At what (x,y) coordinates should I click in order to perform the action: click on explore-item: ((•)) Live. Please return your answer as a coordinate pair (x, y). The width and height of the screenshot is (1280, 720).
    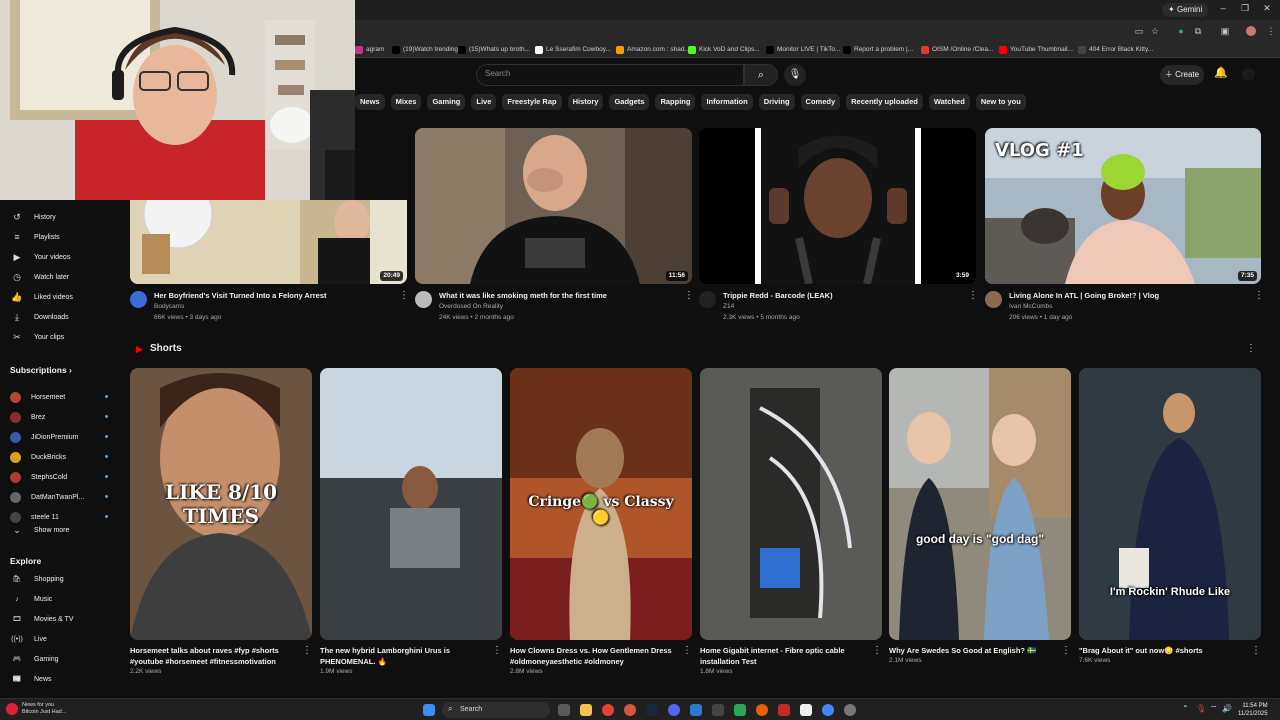
    Looking at the image, I should click on (28, 639).